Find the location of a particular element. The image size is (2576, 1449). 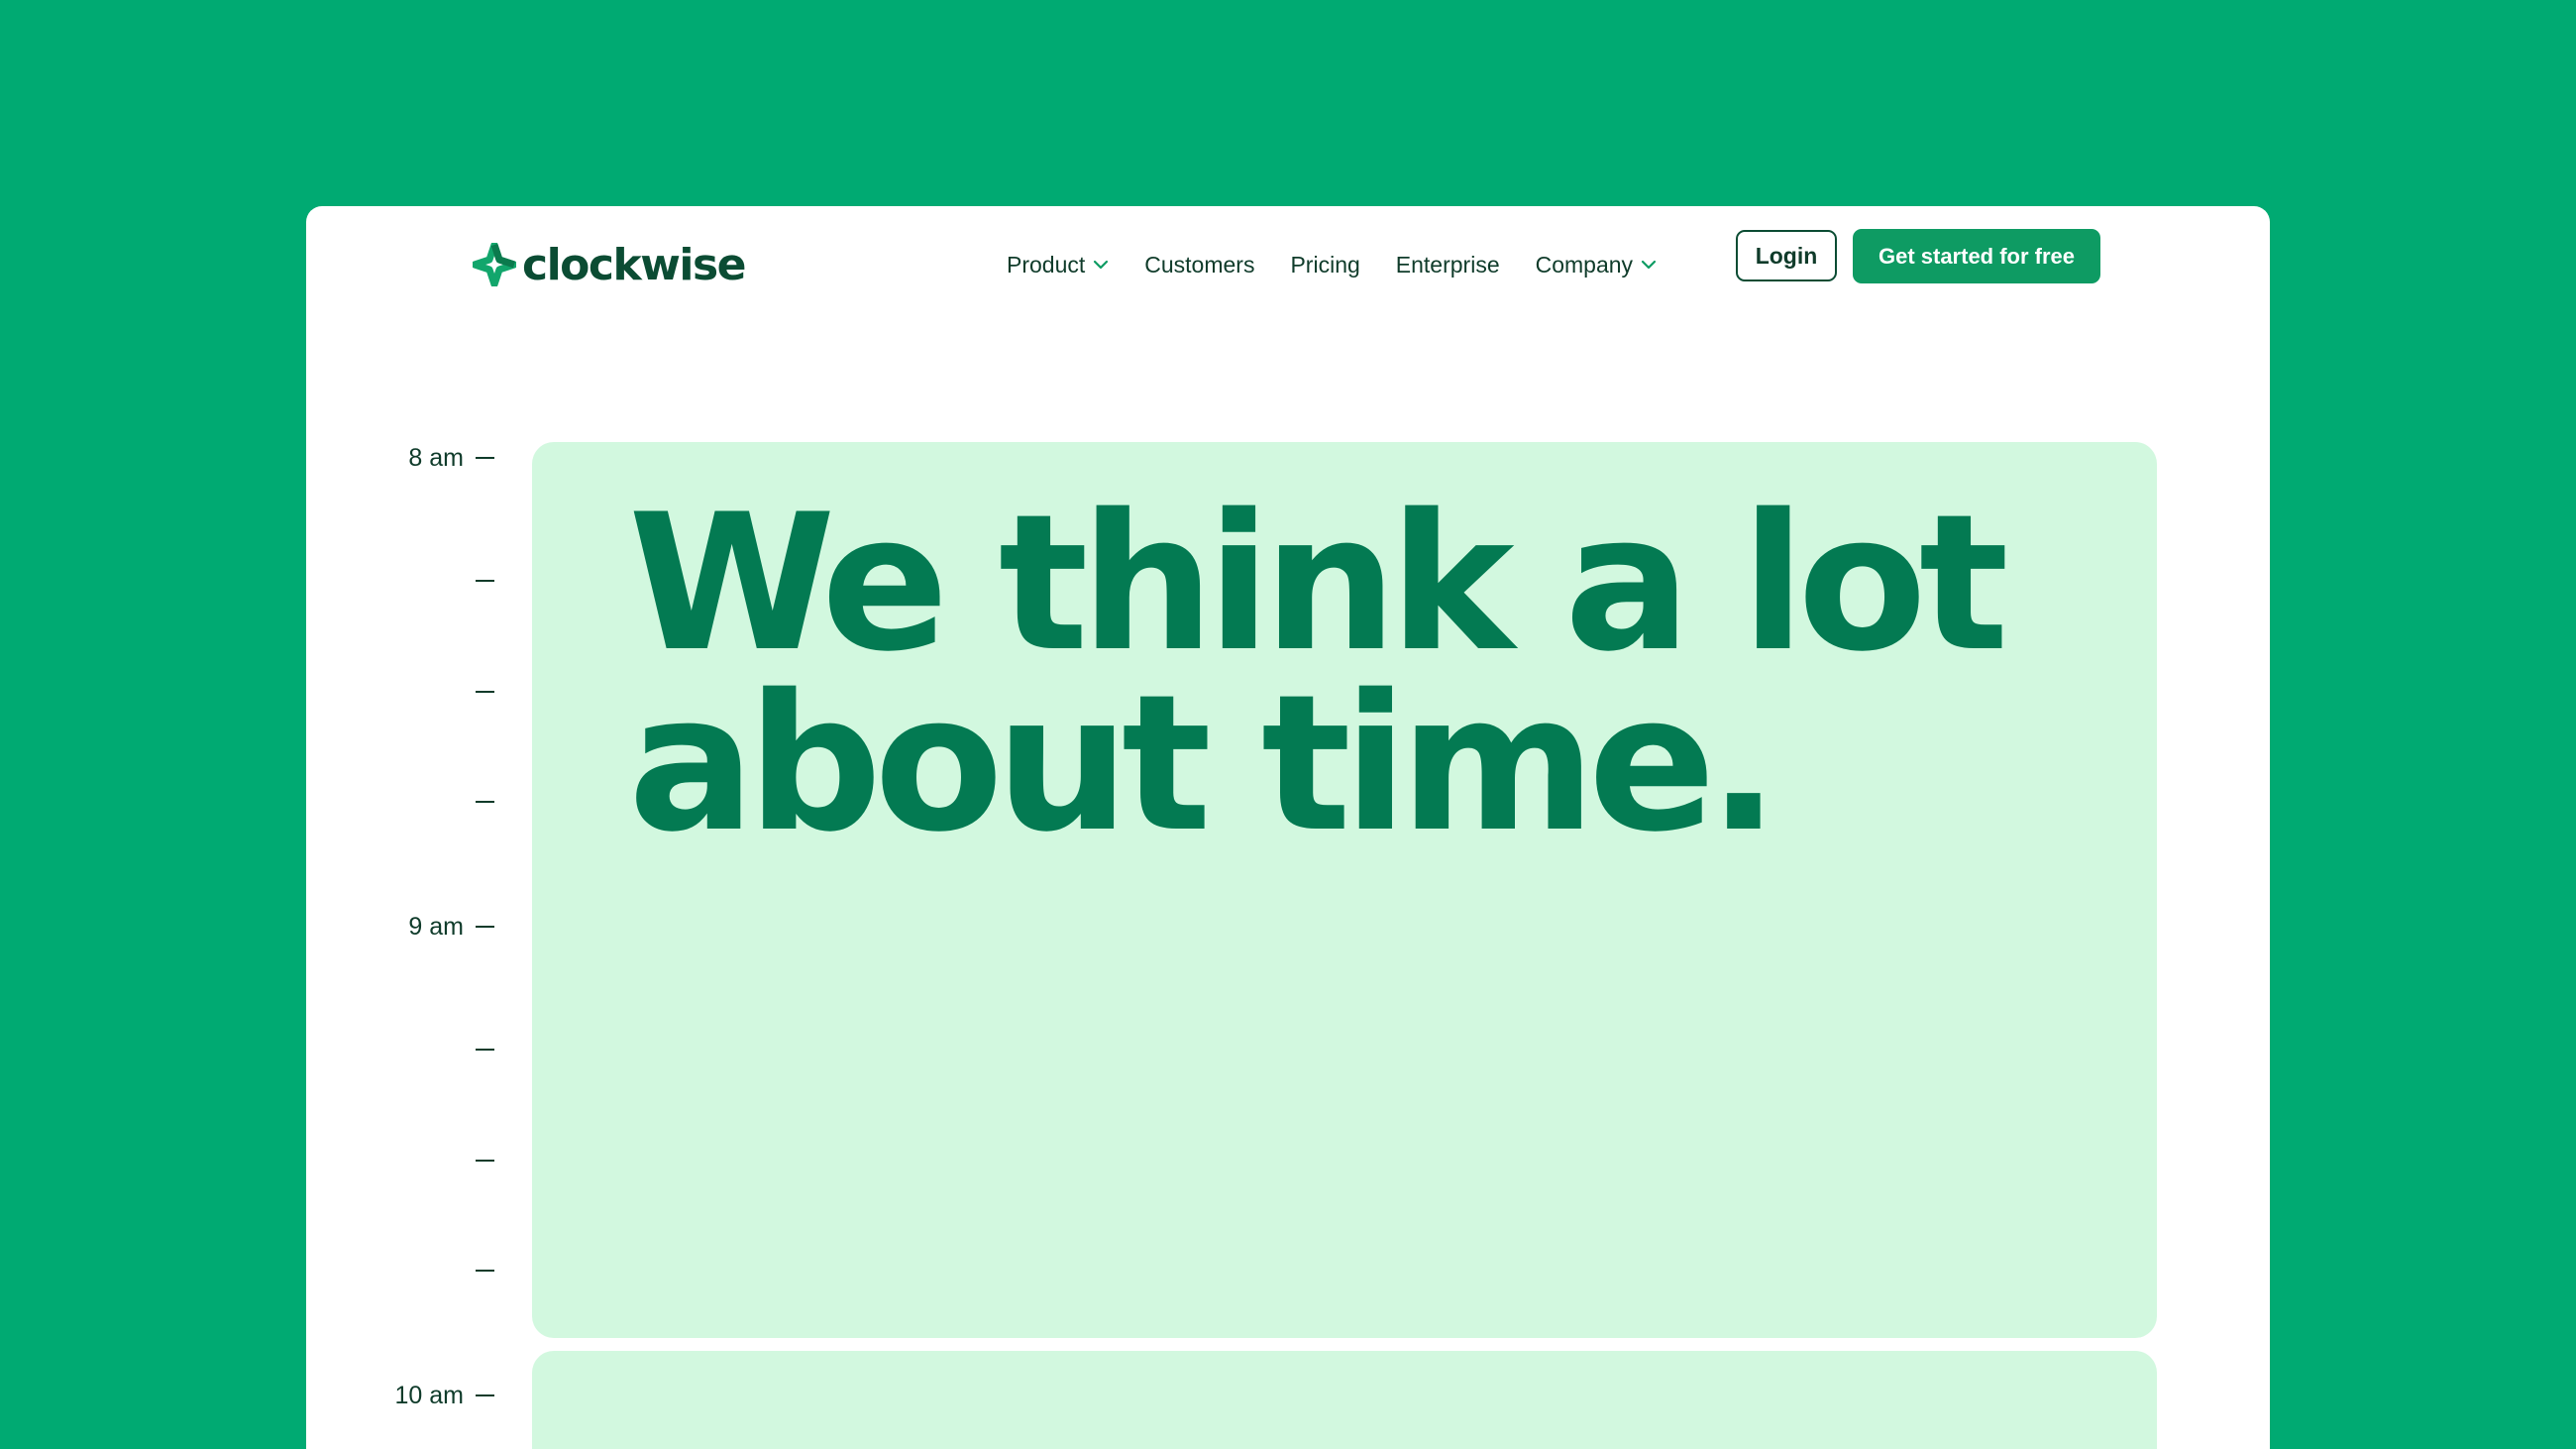

nav-item-customers: Customers is located at coordinates (1199, 265).